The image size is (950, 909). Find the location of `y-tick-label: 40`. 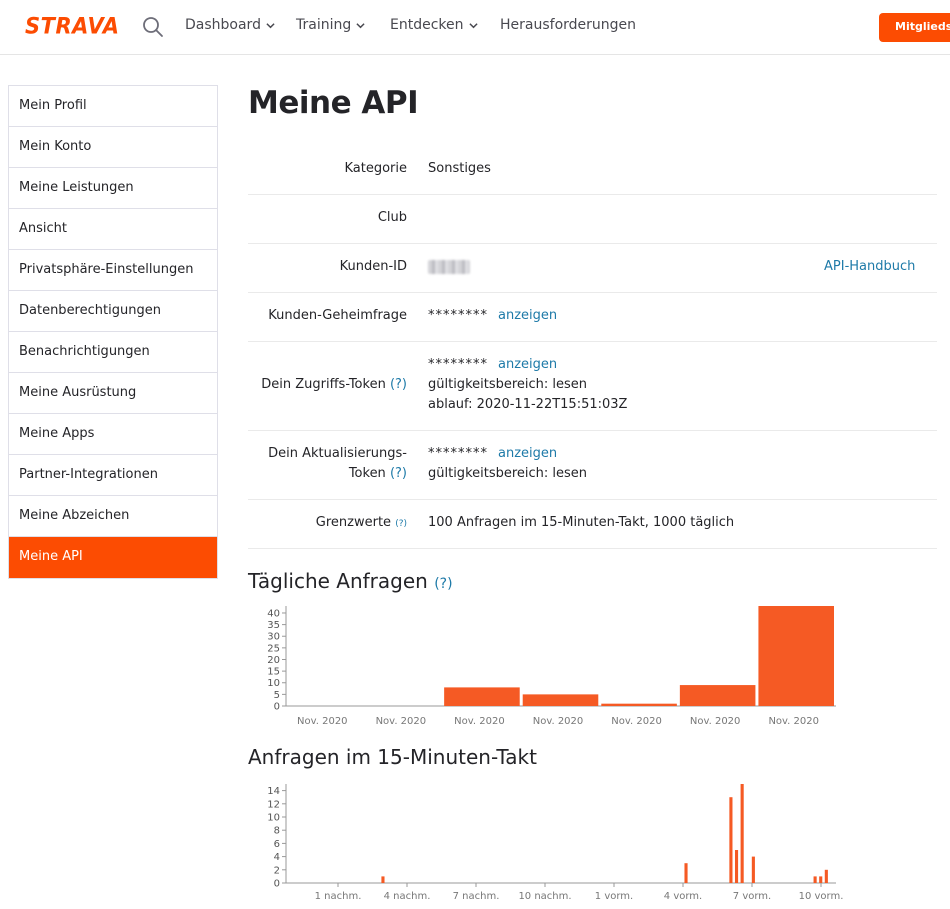

y-tick-label: 40 is located at coordinates (273, 613).